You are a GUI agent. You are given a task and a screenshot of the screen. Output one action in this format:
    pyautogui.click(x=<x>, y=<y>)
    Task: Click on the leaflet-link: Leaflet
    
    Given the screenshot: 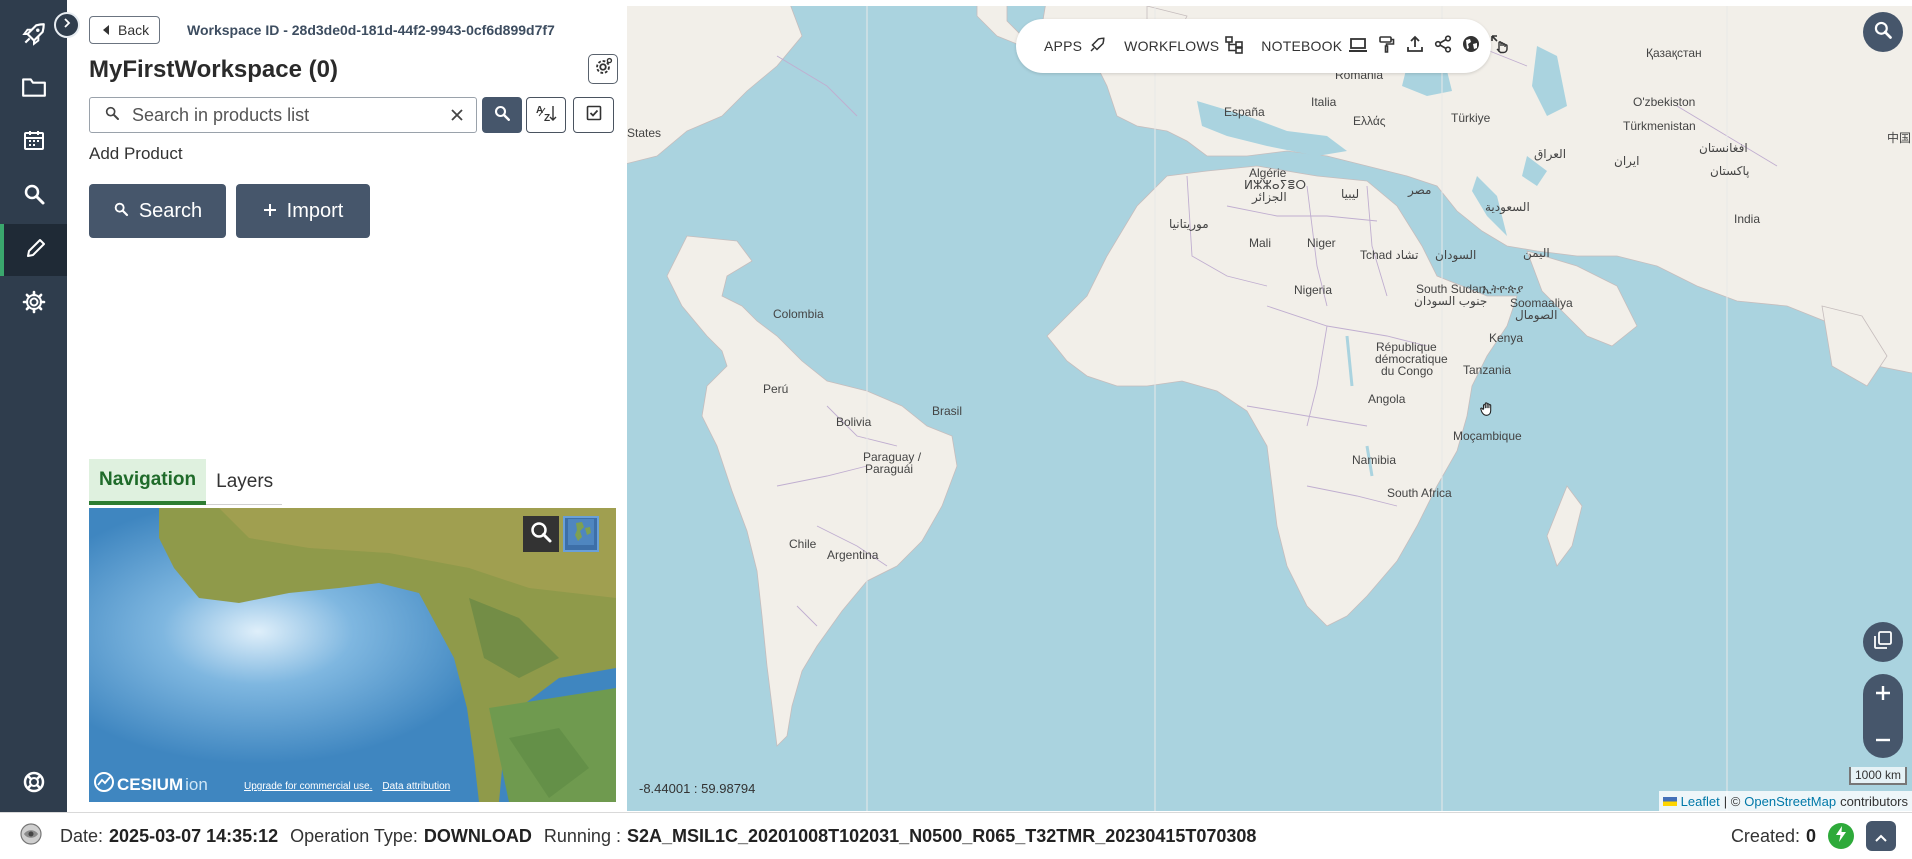 What is the action you would take?
    pyautogui.click(x=1700, y=801)
    